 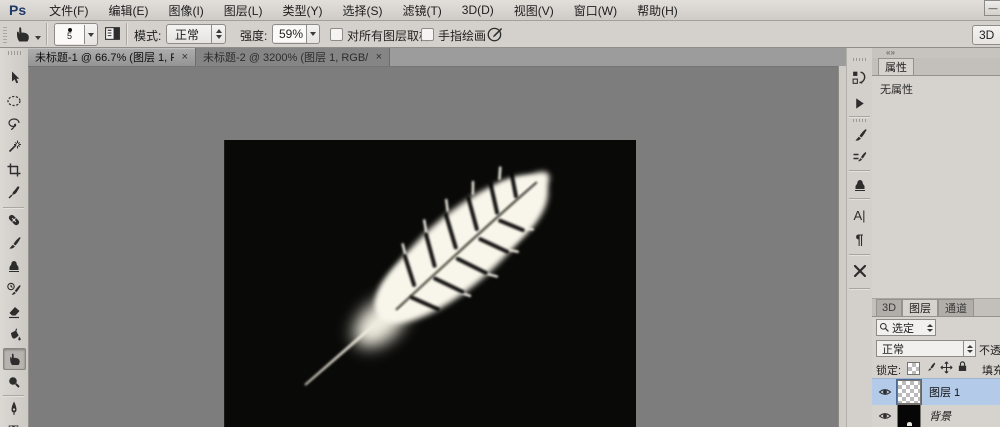 I want to click on tool-dodge, so click(x=13, y=382).